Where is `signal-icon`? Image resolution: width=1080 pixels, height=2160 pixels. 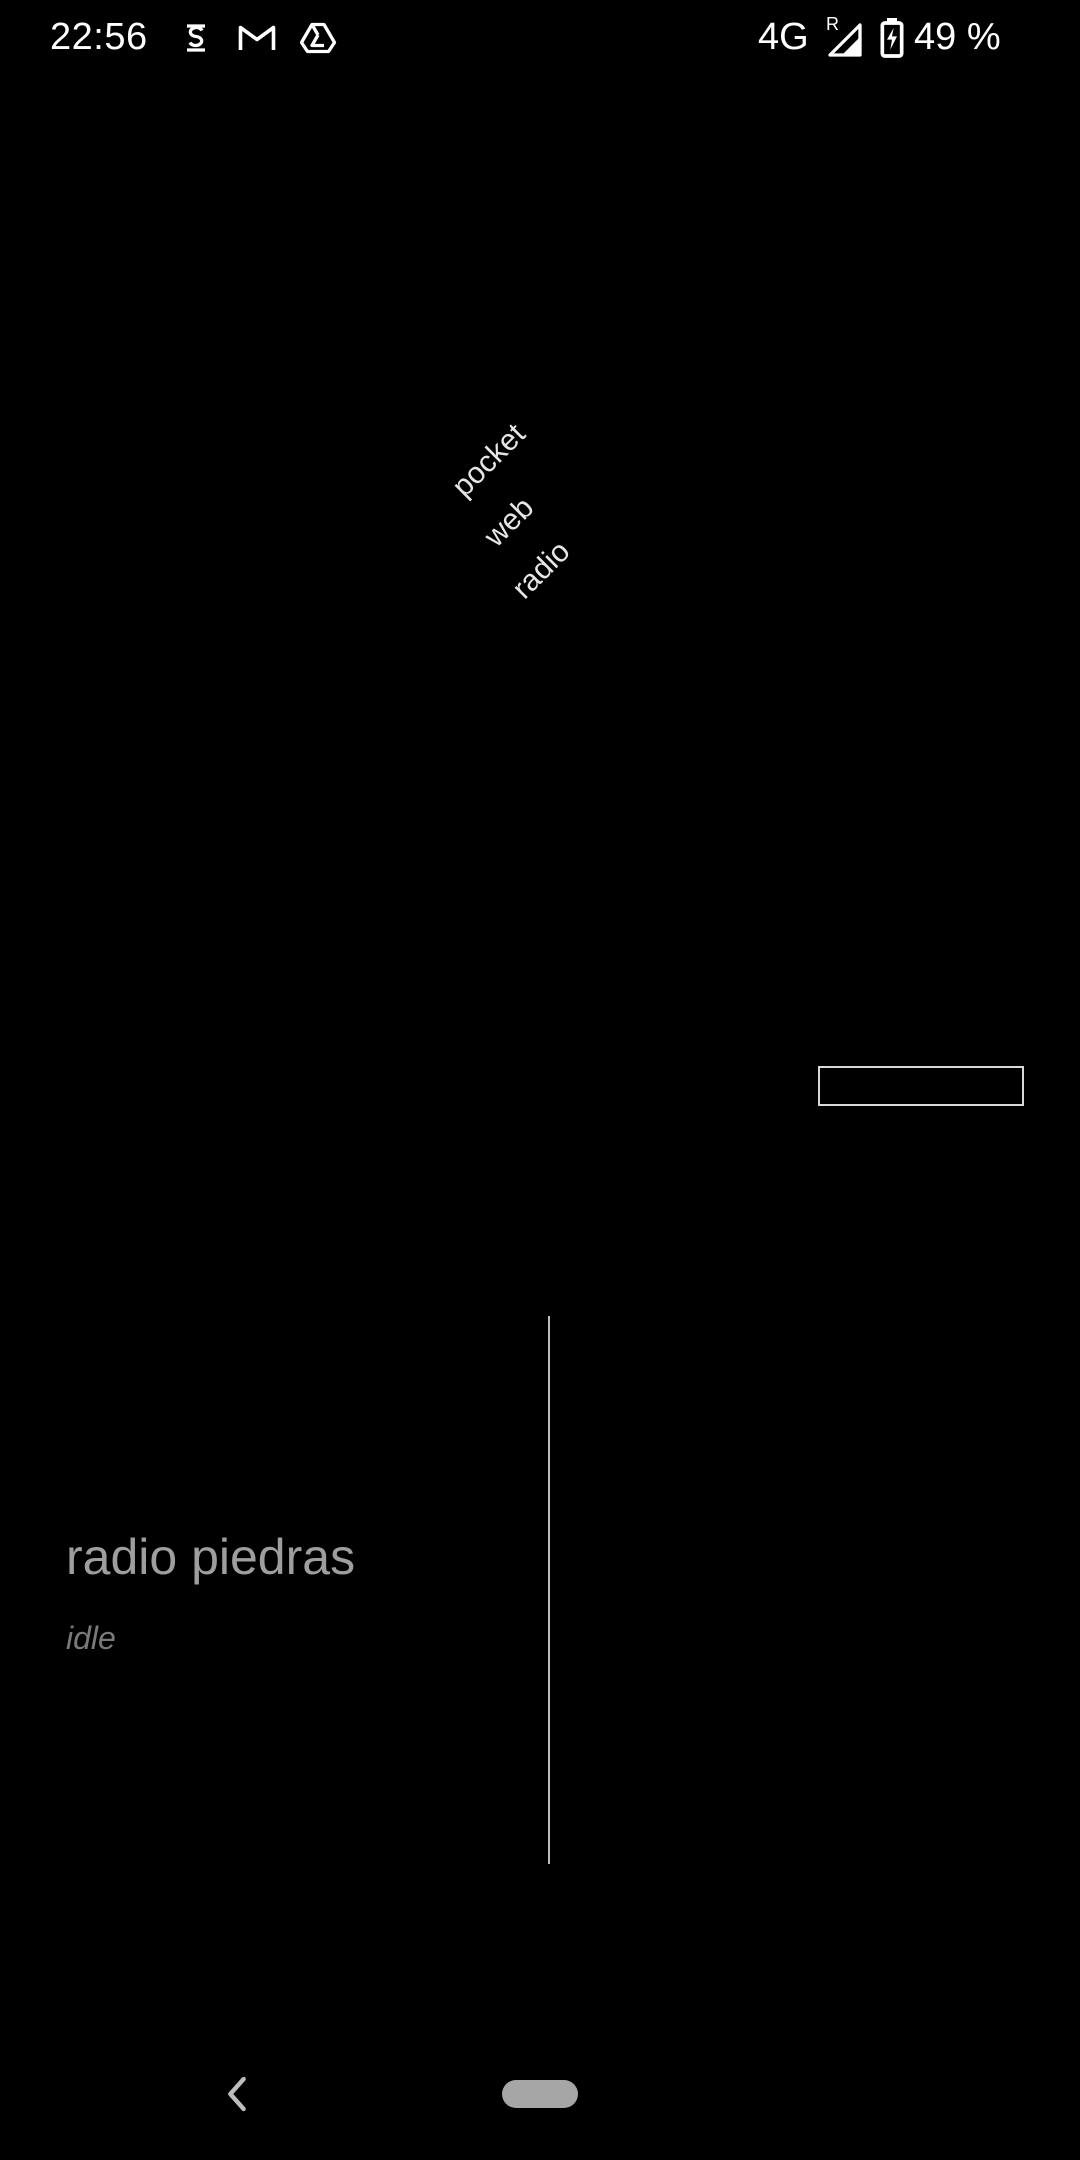
signal-icon is located at coordinates (845, 40).